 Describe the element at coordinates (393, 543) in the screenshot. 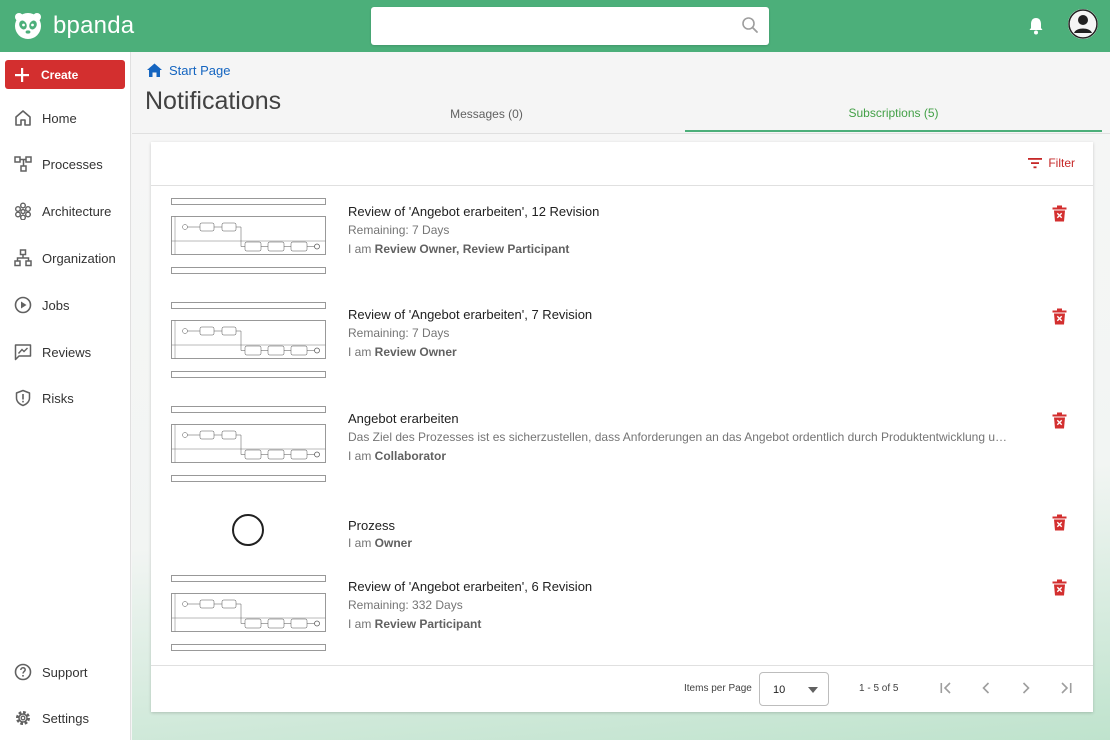

I see `role-names: Owner` at that location.